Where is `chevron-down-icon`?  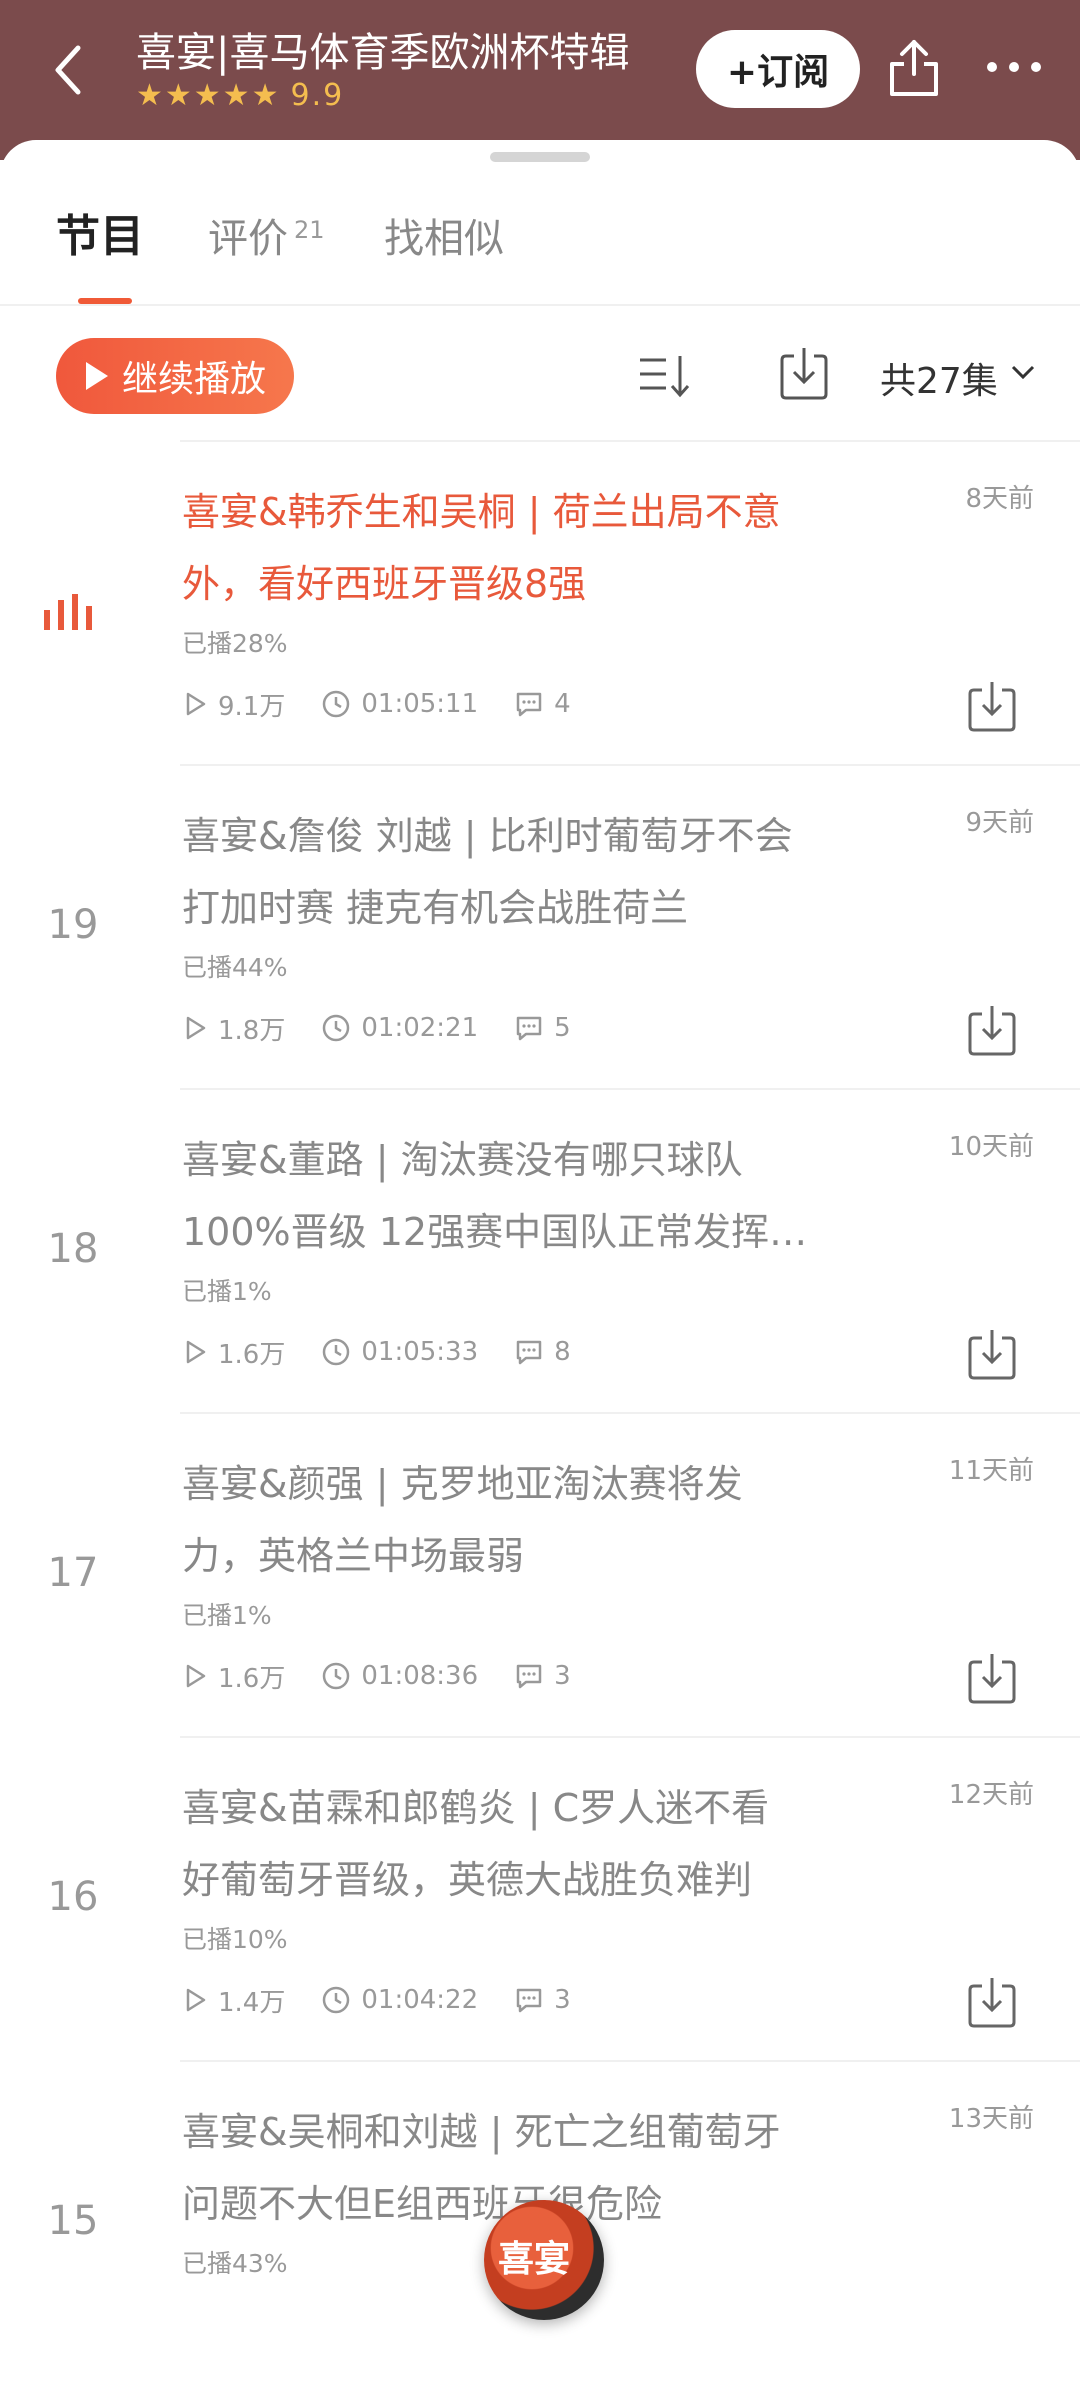 chevron-down-icon is located at coordinates (1023, 372).